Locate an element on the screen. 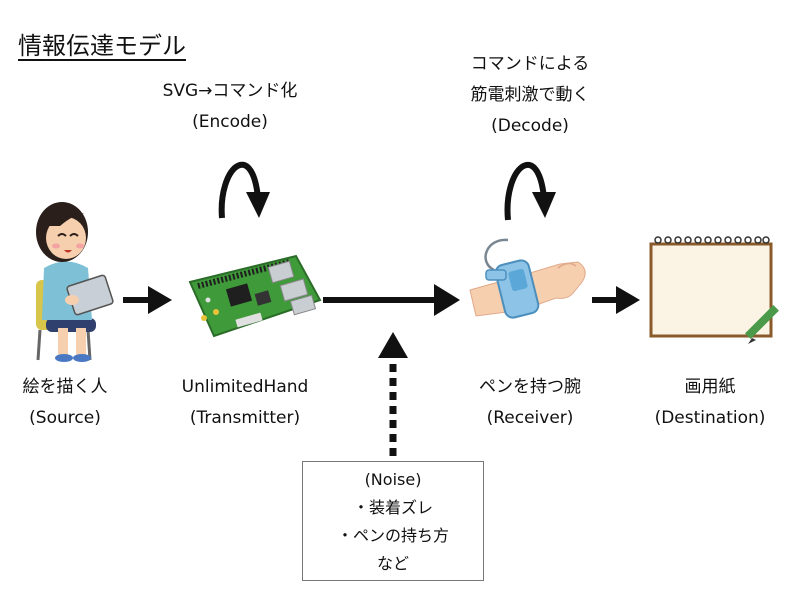 The width and height of the screenshot is (800, 602). circuit-board-illustration is located at coordinates (255, 296).